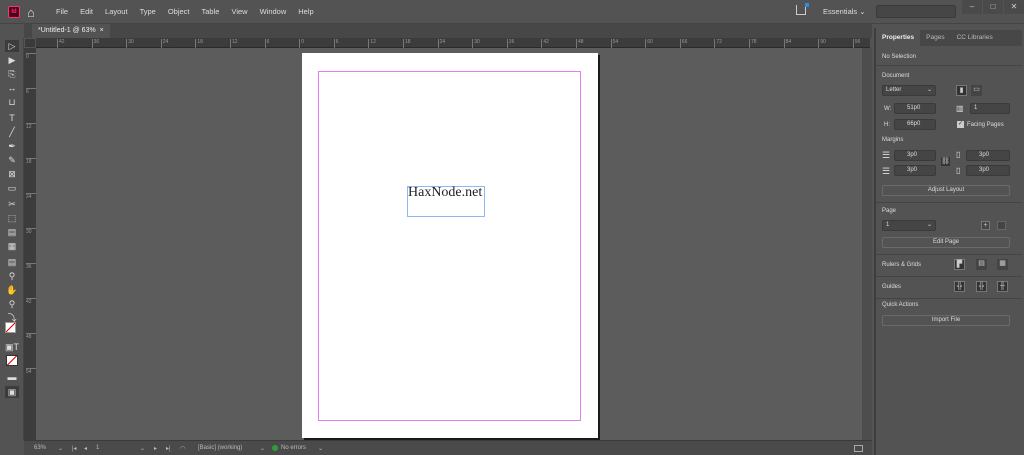 The height and width of the screenshot is (455, 1024). I want to click on view-mode-icon: ▣, so click(12, 392).